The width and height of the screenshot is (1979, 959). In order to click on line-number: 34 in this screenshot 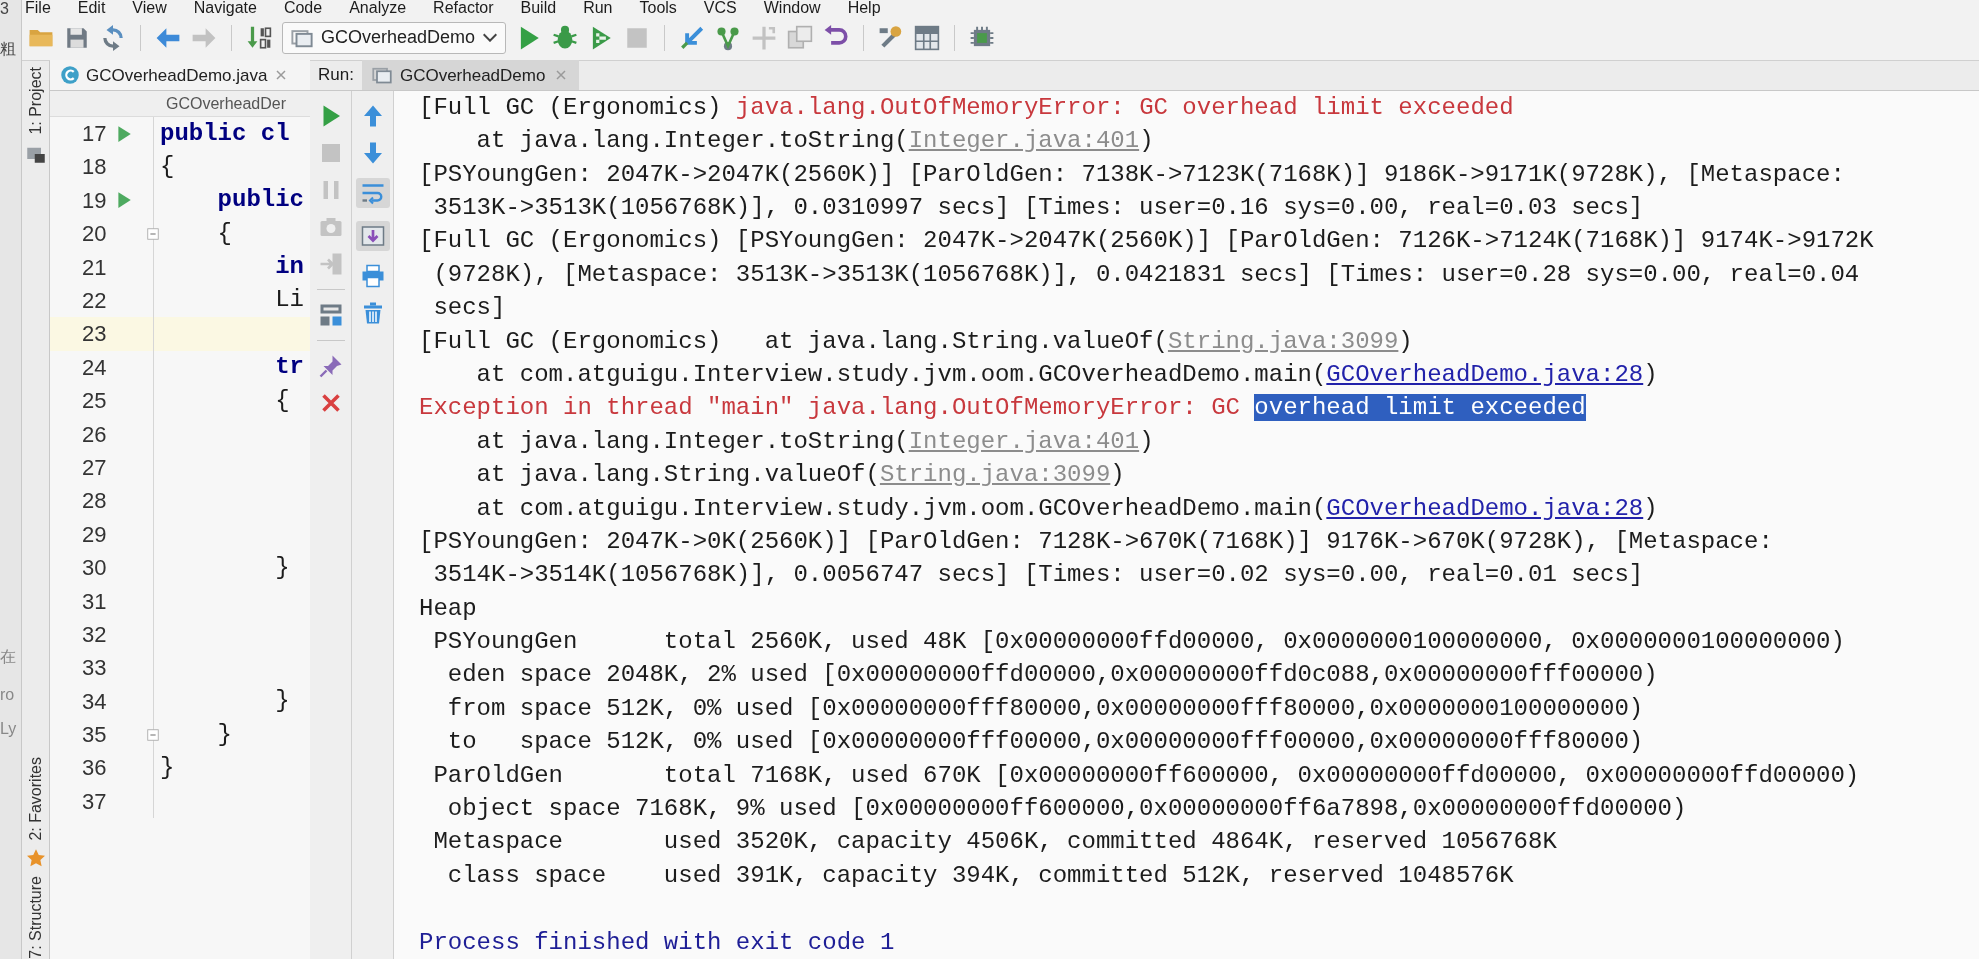, I will do `click(95, 701)`.